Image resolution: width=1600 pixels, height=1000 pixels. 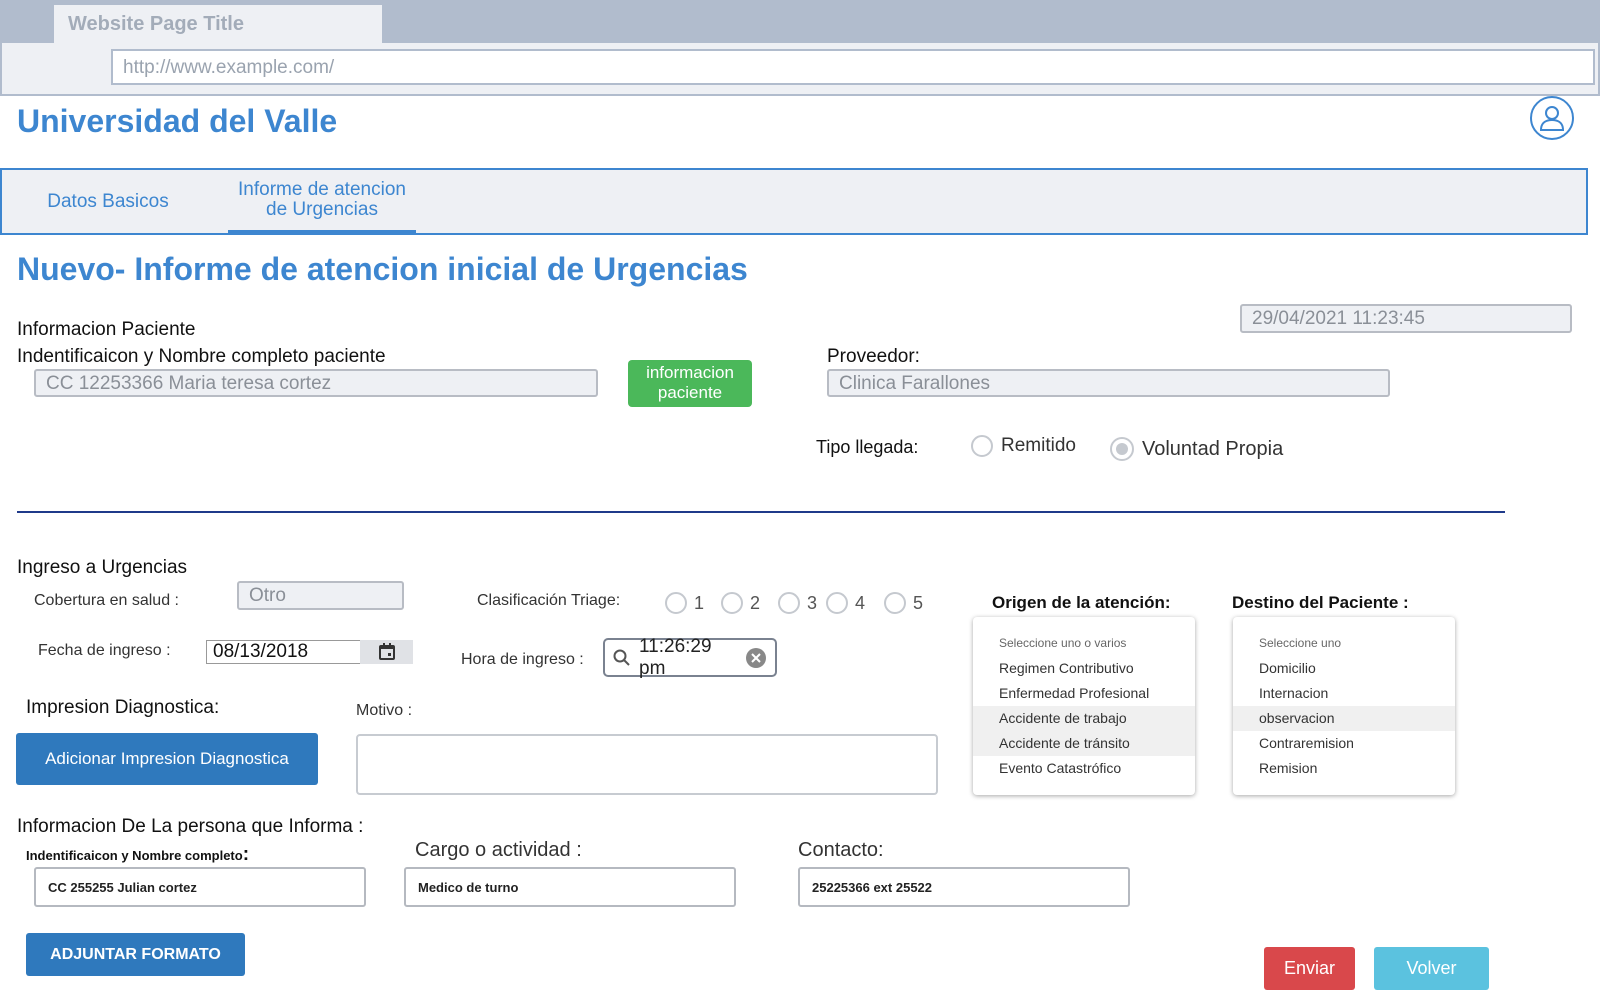 I want to click on timestamp-field: 29/04/2021 11:23:45, so click(x=1406, y=318).